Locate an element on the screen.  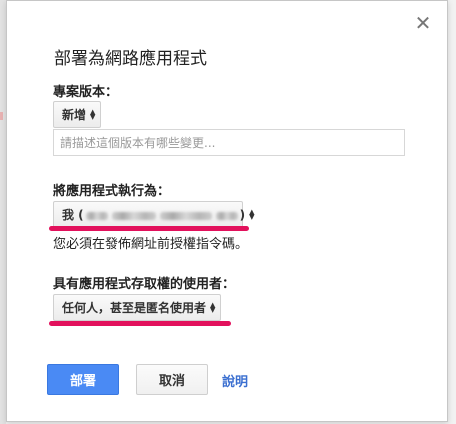
execute-as-prefix: 我 ( is located at coordinates (73, 215).